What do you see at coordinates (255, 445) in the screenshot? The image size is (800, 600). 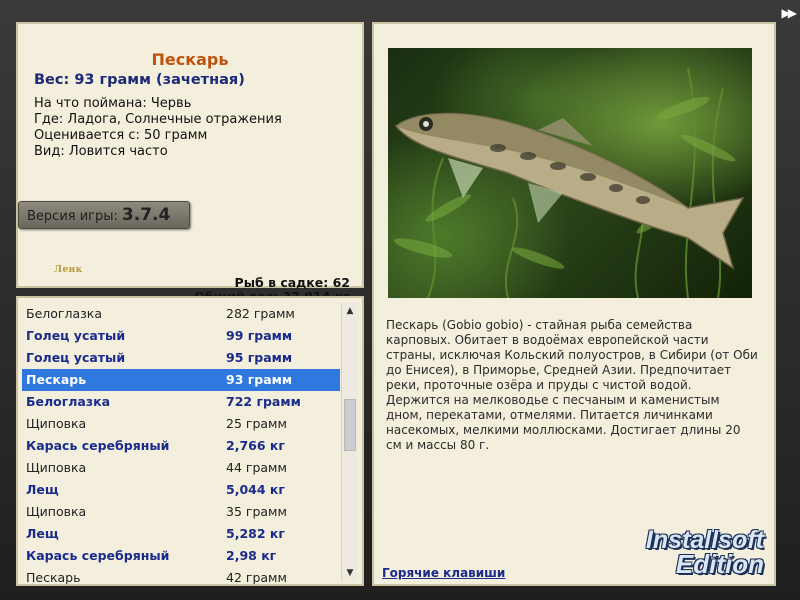 I see `list-item-weight: 2,766 кг` at bounding box center [255, 445].